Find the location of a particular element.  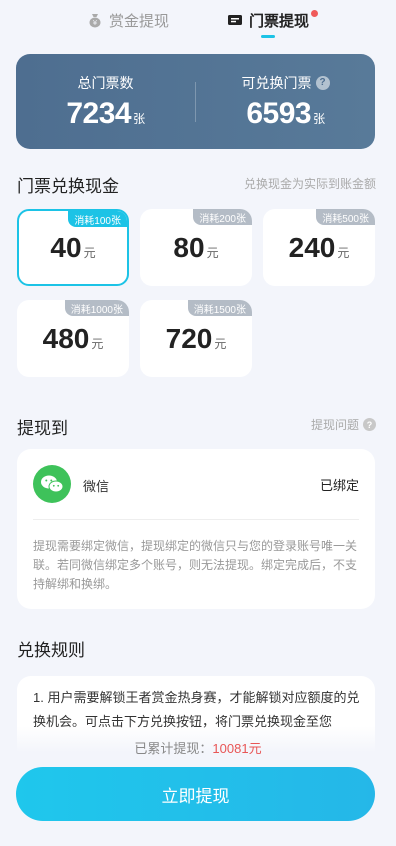

cost-badge: 消耗100张 is located at coordinates (97, 219).